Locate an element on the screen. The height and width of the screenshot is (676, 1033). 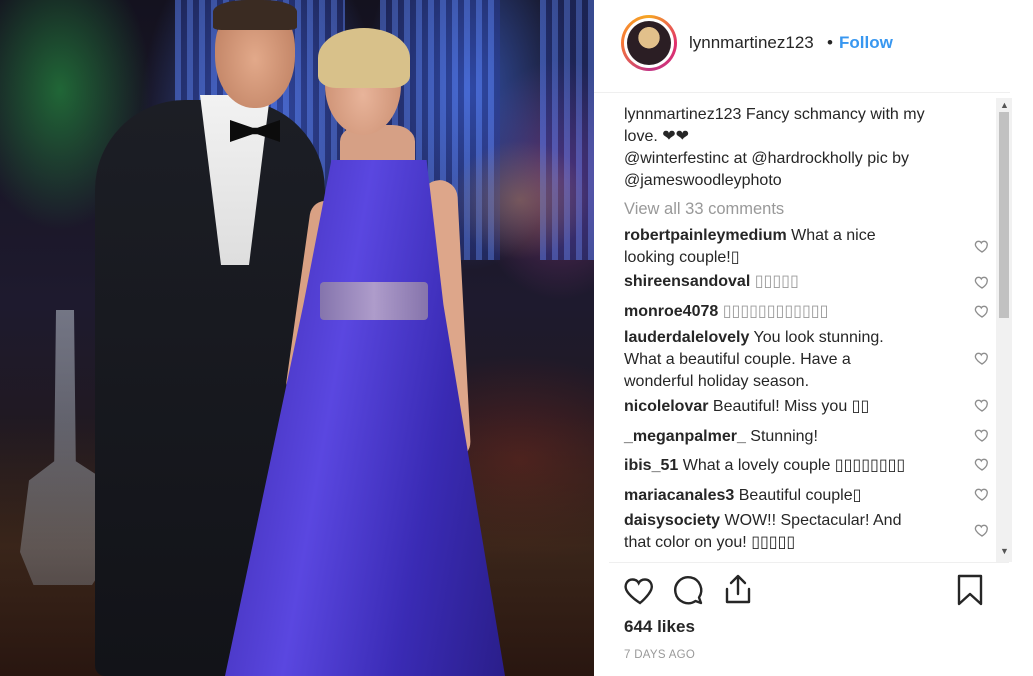
comment-username: daisysociety is located at coordinates (672, 520).